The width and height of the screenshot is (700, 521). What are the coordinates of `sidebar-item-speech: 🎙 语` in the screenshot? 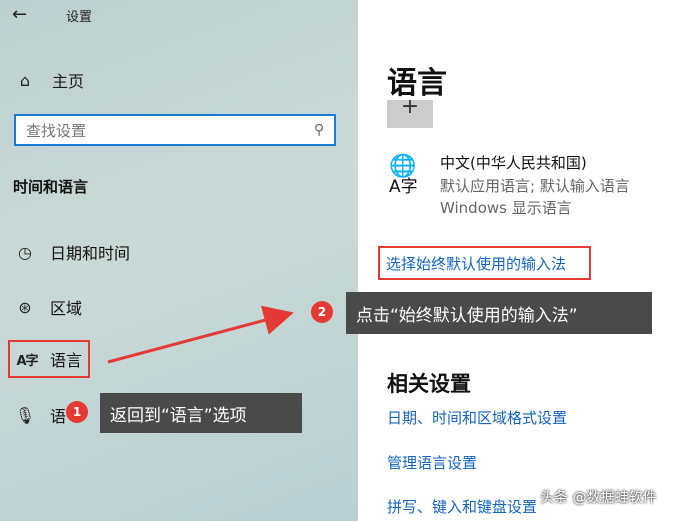 It's located at (40, 415).